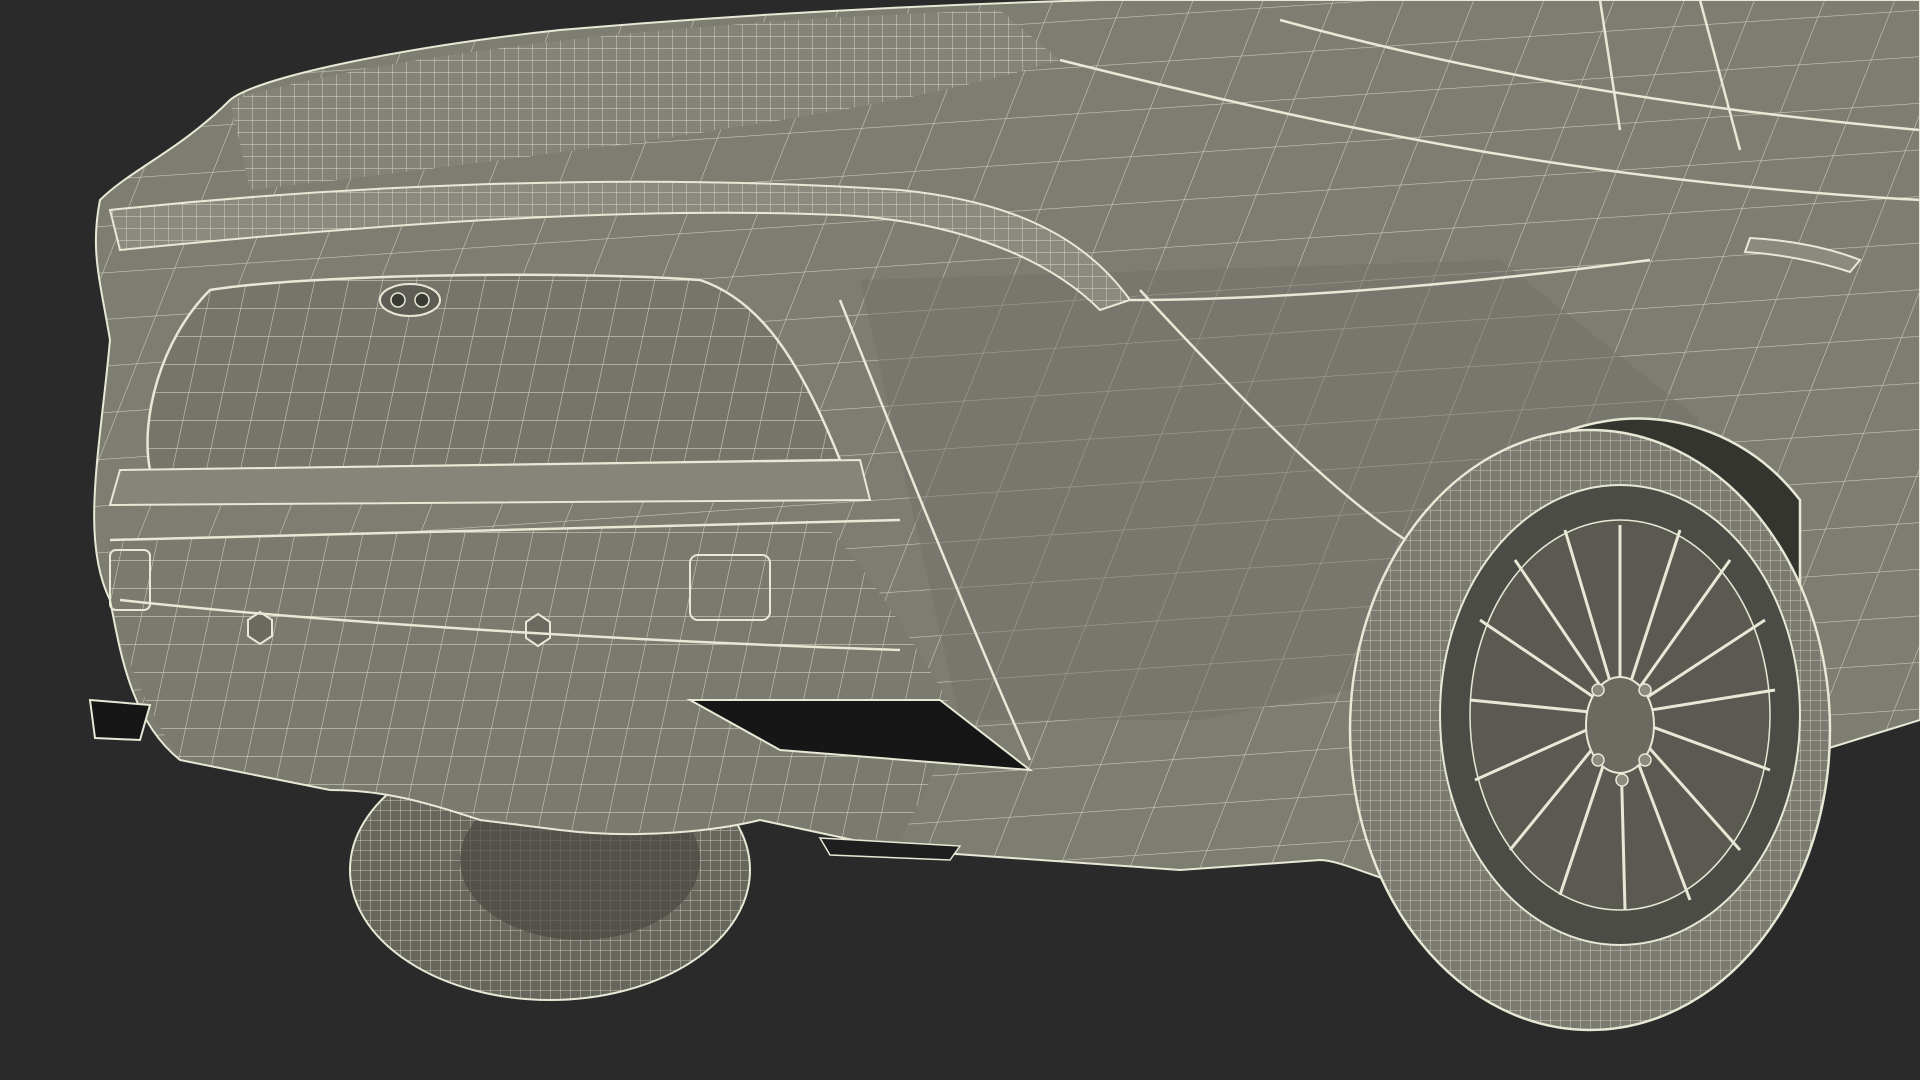 The height and width of the screenshot is (1080, 1920). I want to click on left-diffuser-opening, so click(120, 720).